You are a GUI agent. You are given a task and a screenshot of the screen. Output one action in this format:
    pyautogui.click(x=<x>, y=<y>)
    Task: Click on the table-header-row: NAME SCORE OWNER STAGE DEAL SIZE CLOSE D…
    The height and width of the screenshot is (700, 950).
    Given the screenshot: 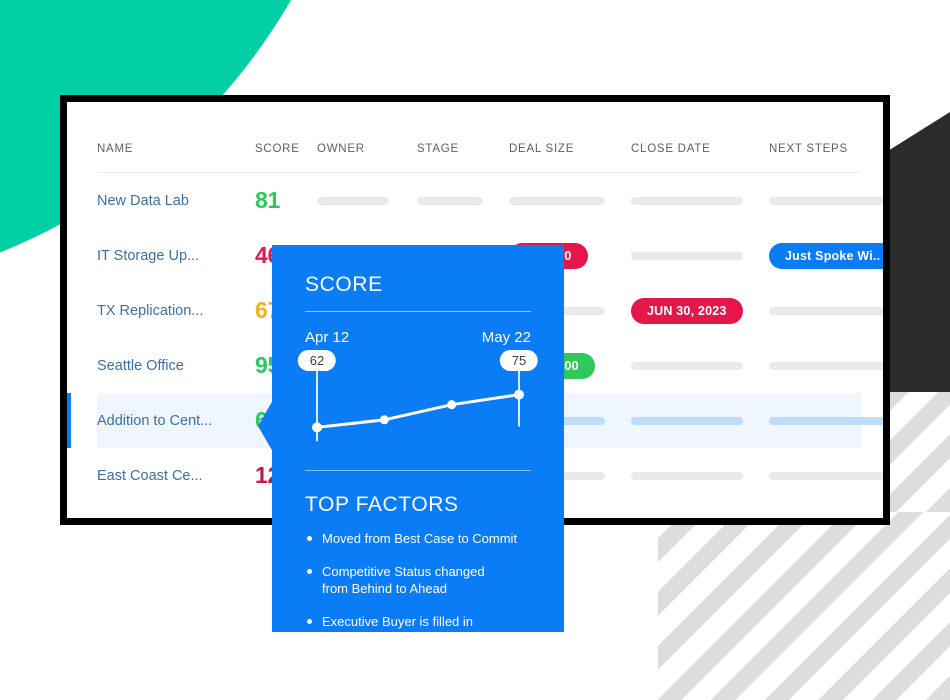 What is the action you would take?
    pyautogui.click(x=479, y=151)
    